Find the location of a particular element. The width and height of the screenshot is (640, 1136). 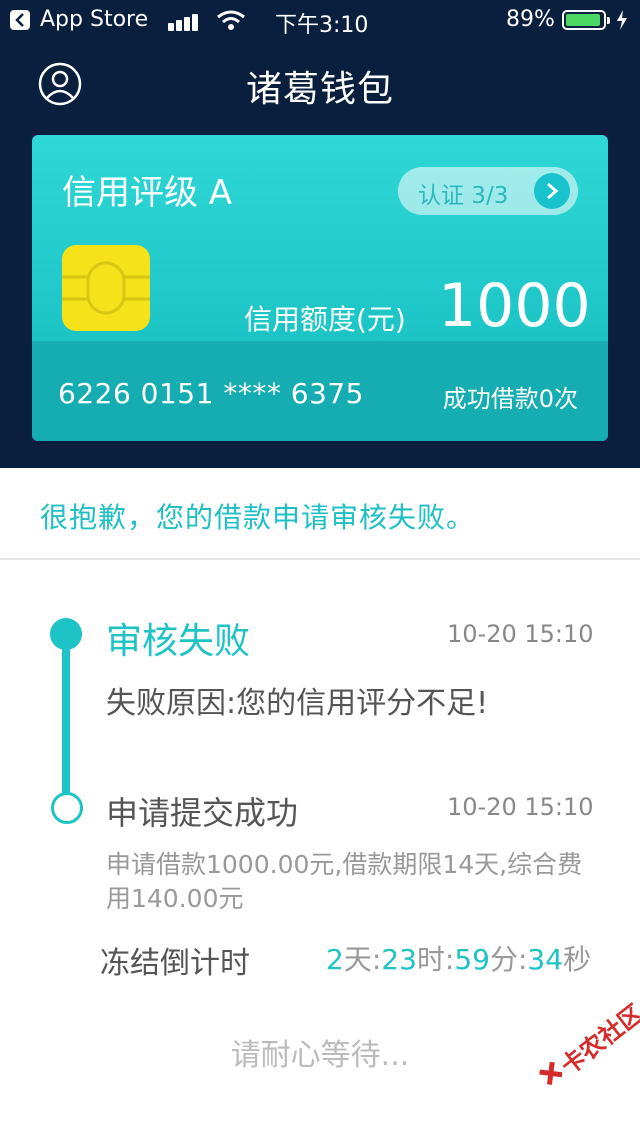

chevron-right-icon is located at coordinates (552, 191).